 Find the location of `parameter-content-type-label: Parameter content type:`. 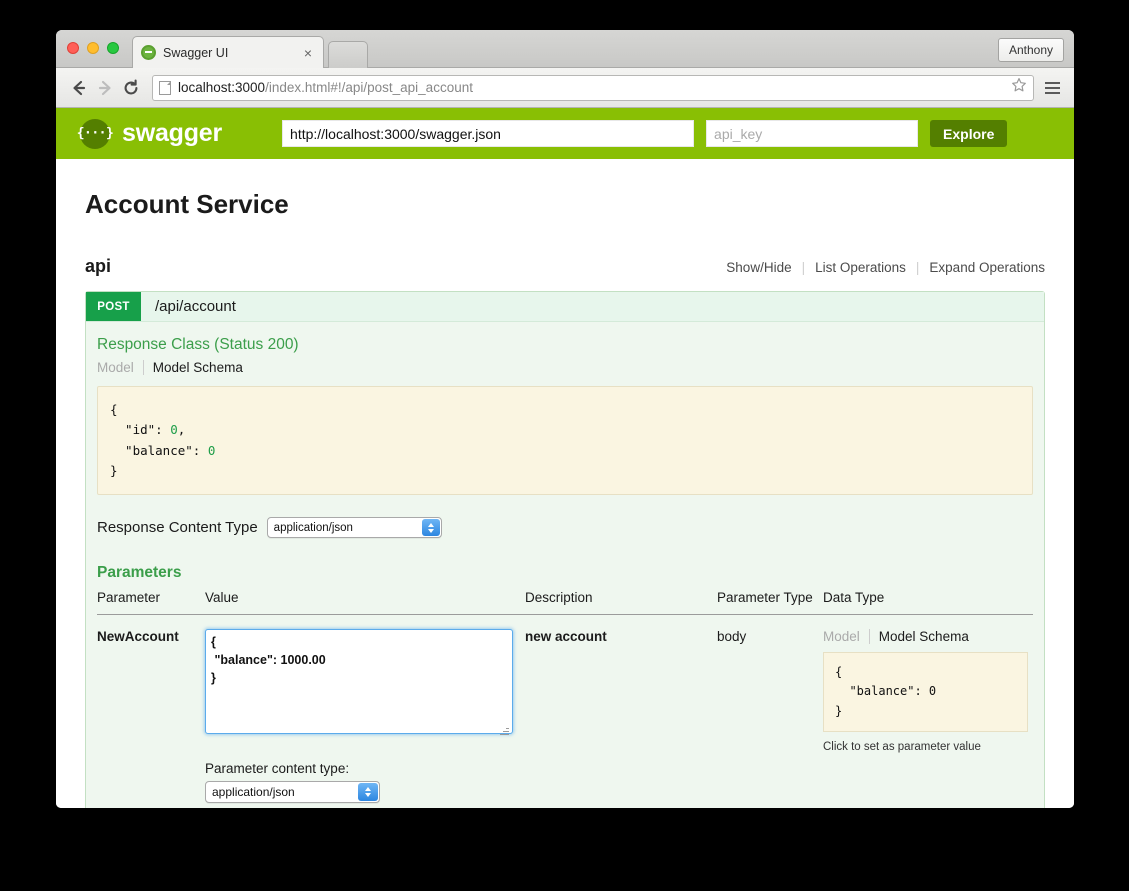

parameter-content-type-label: Parameter content type: is located at coordinates (277, 768).